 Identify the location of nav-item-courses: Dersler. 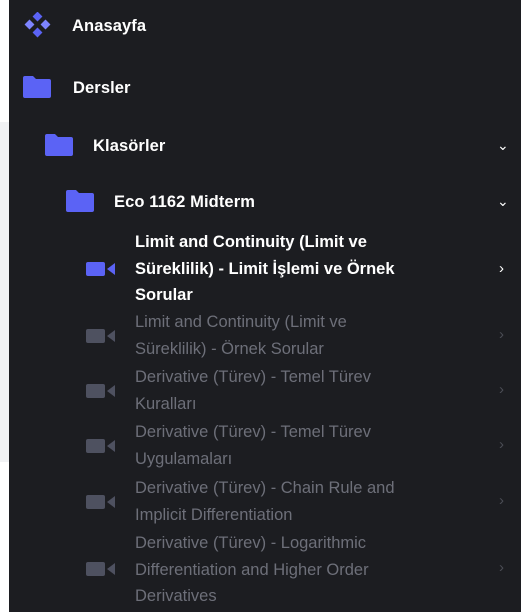
(265, 88).